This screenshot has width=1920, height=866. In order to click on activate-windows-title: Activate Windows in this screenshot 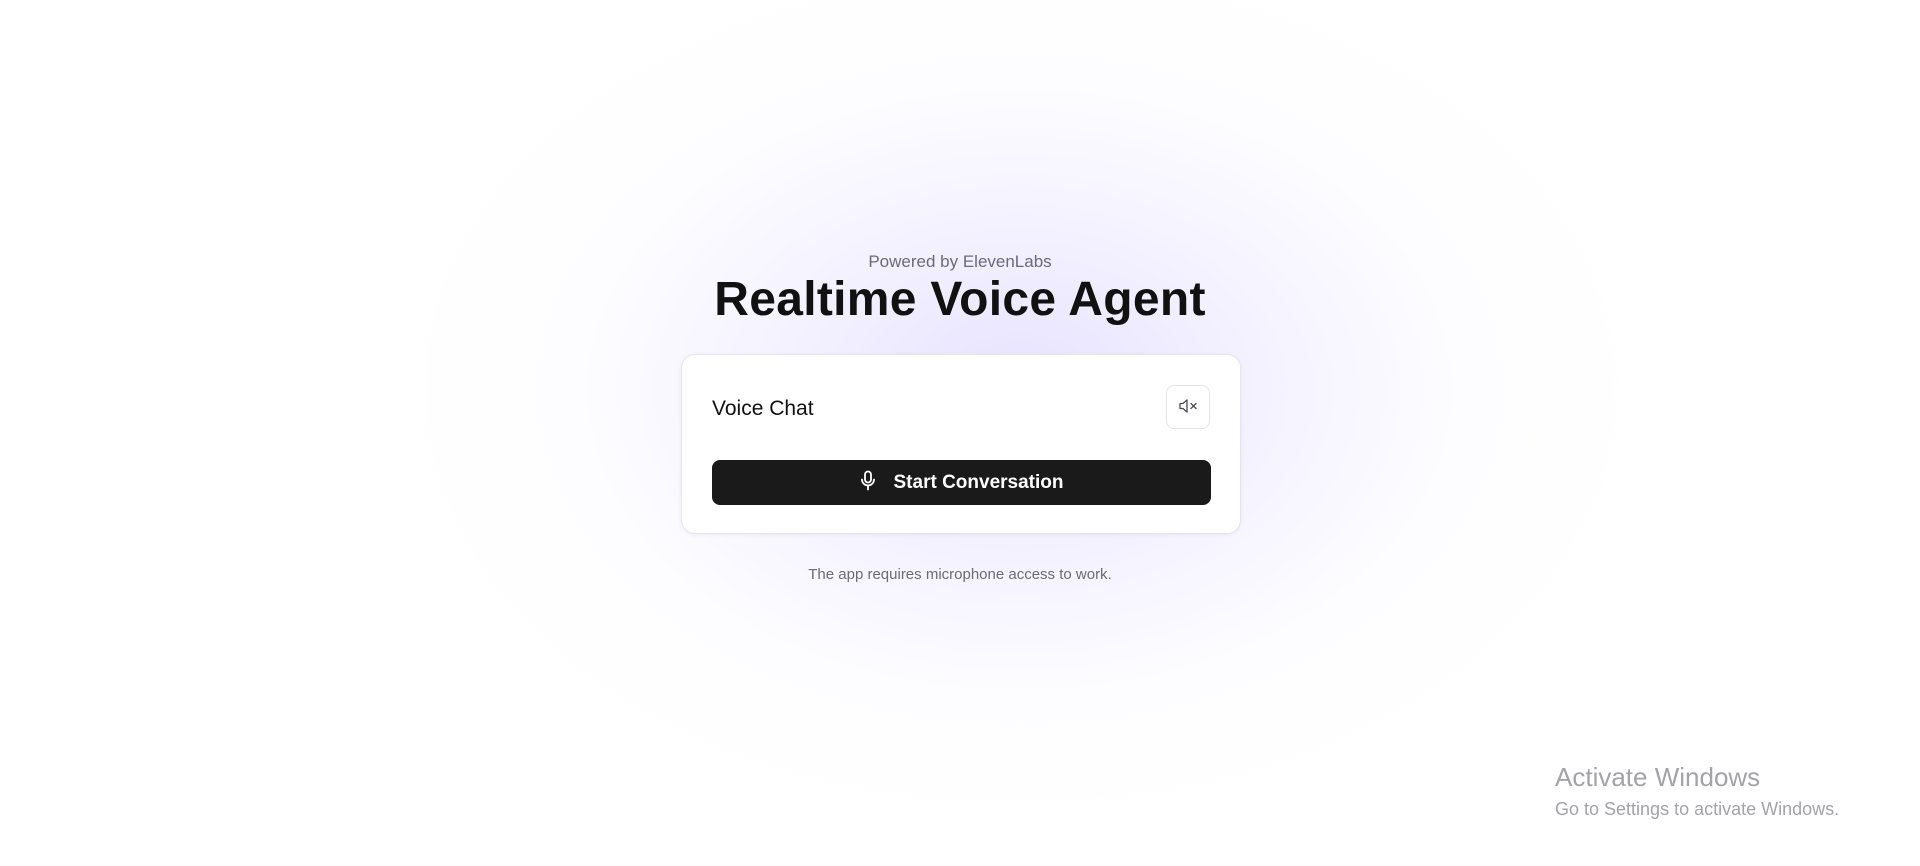, I will do `click(1658, 777)`.